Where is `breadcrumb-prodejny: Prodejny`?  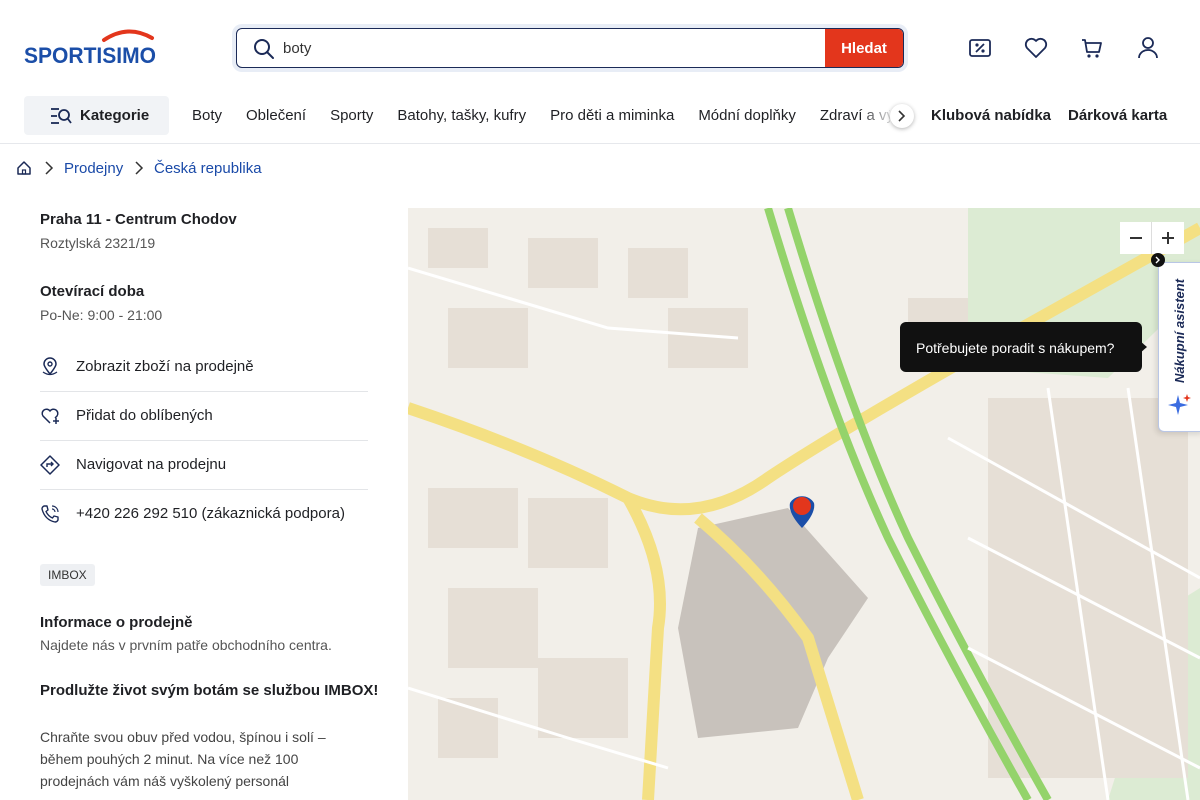 breadcrumb-prodejny: Prodejny is located at coordinates (93, 168).